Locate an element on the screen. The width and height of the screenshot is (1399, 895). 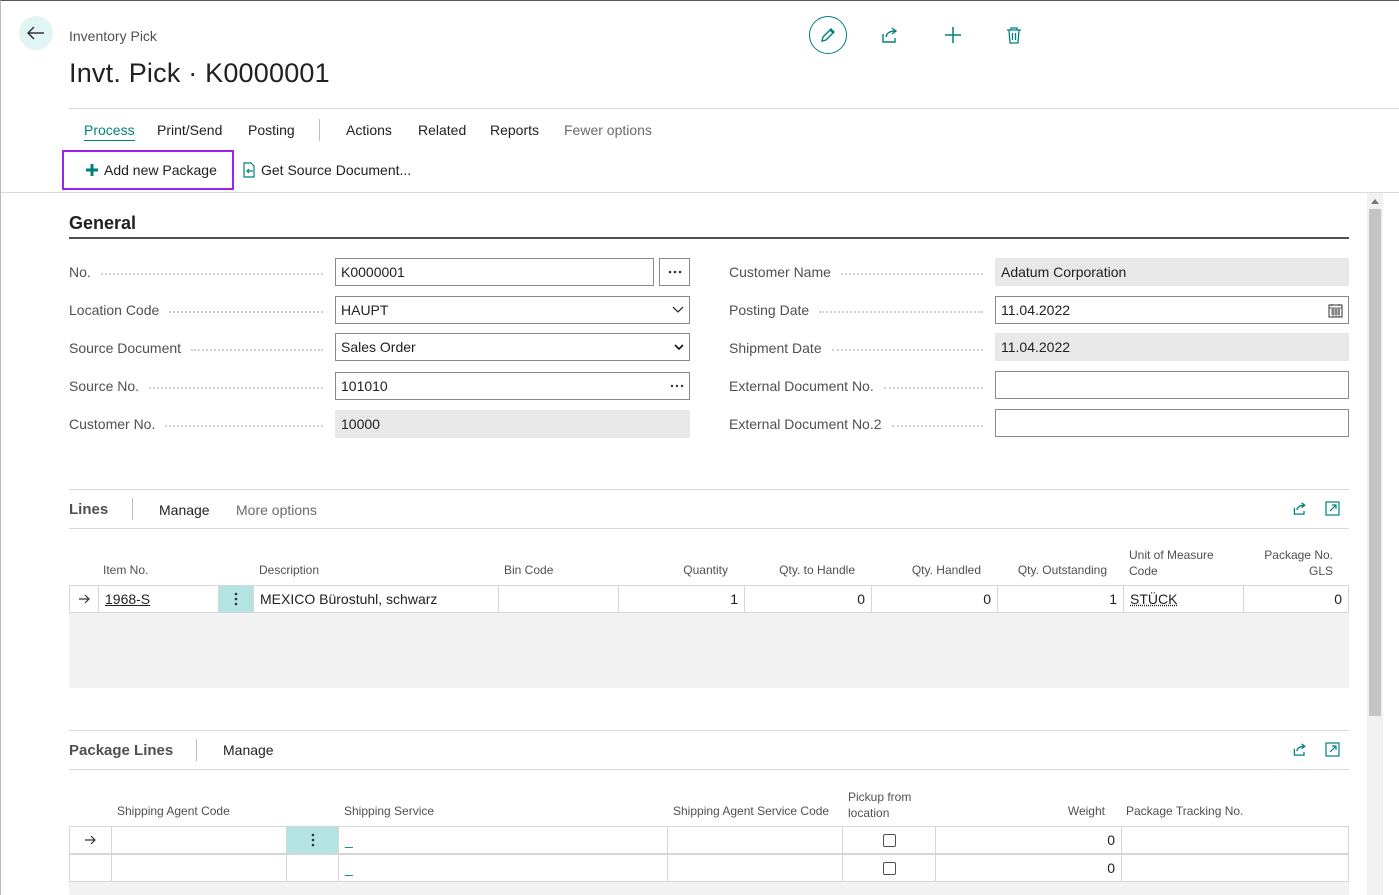
scroll-up-icon is located at coordinates (1375, 201).